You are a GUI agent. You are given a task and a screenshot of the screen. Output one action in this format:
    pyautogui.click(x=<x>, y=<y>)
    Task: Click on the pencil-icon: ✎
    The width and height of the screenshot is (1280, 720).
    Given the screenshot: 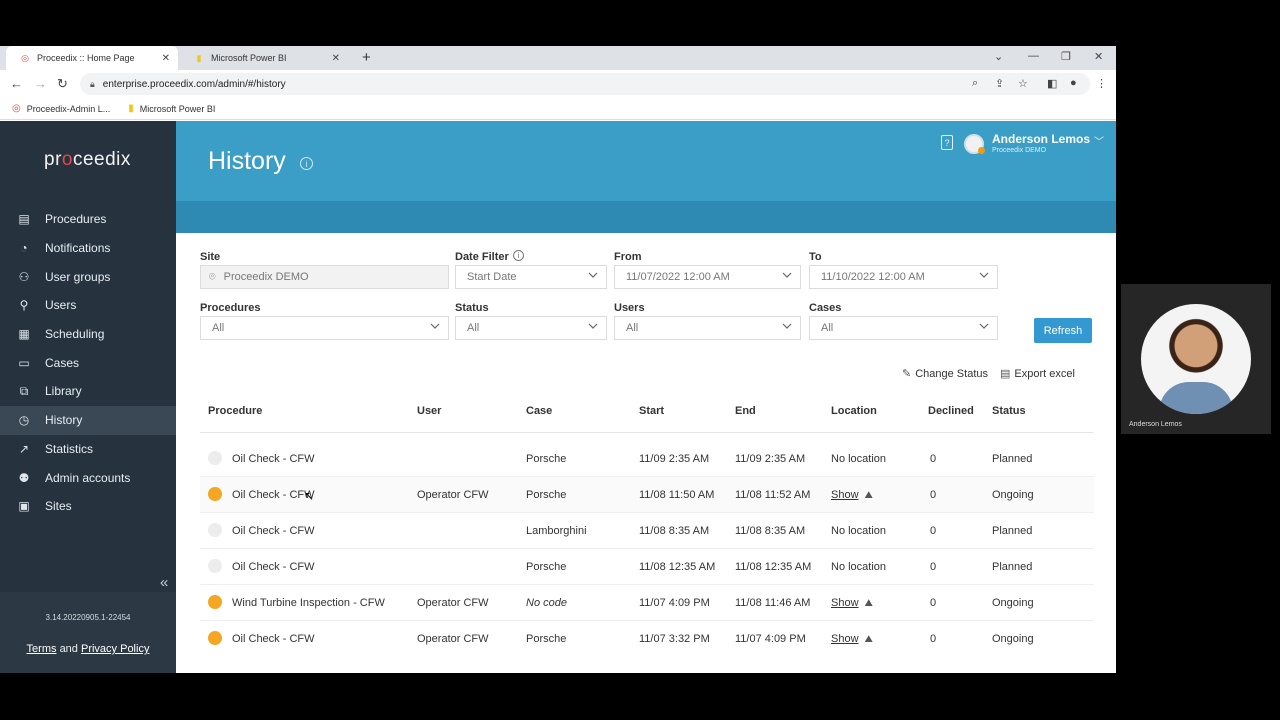 What is the action you would take?
    pyautogui.click(x=907, y=374)
    